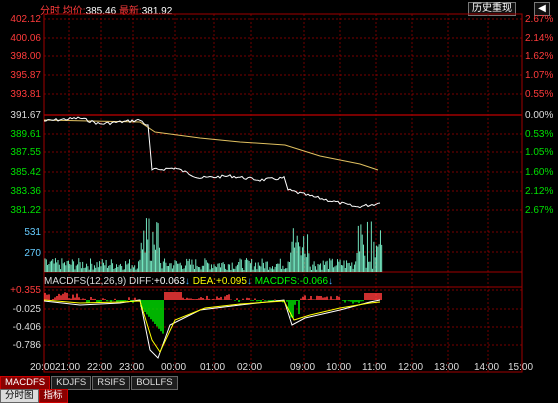 This screenshot has width=558, height=403. Describe the element at coordinates (277, 281) in the screenshot. I see `macd-label: MACDFS:` at that location.